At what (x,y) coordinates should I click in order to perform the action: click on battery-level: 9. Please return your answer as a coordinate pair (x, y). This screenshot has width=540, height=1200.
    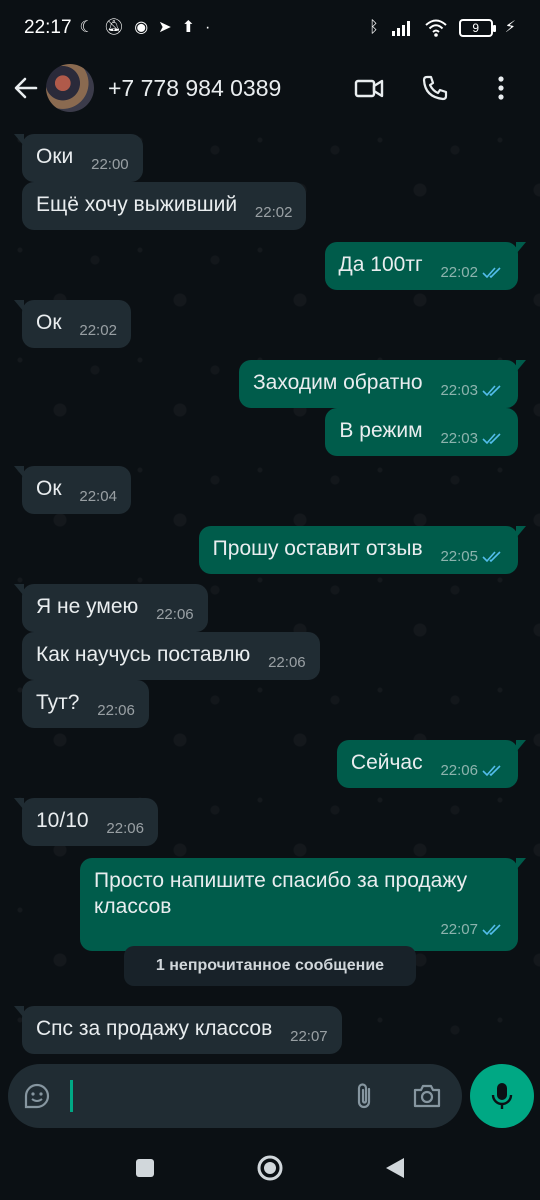
    Looking at the image, I should click on (476, 28).